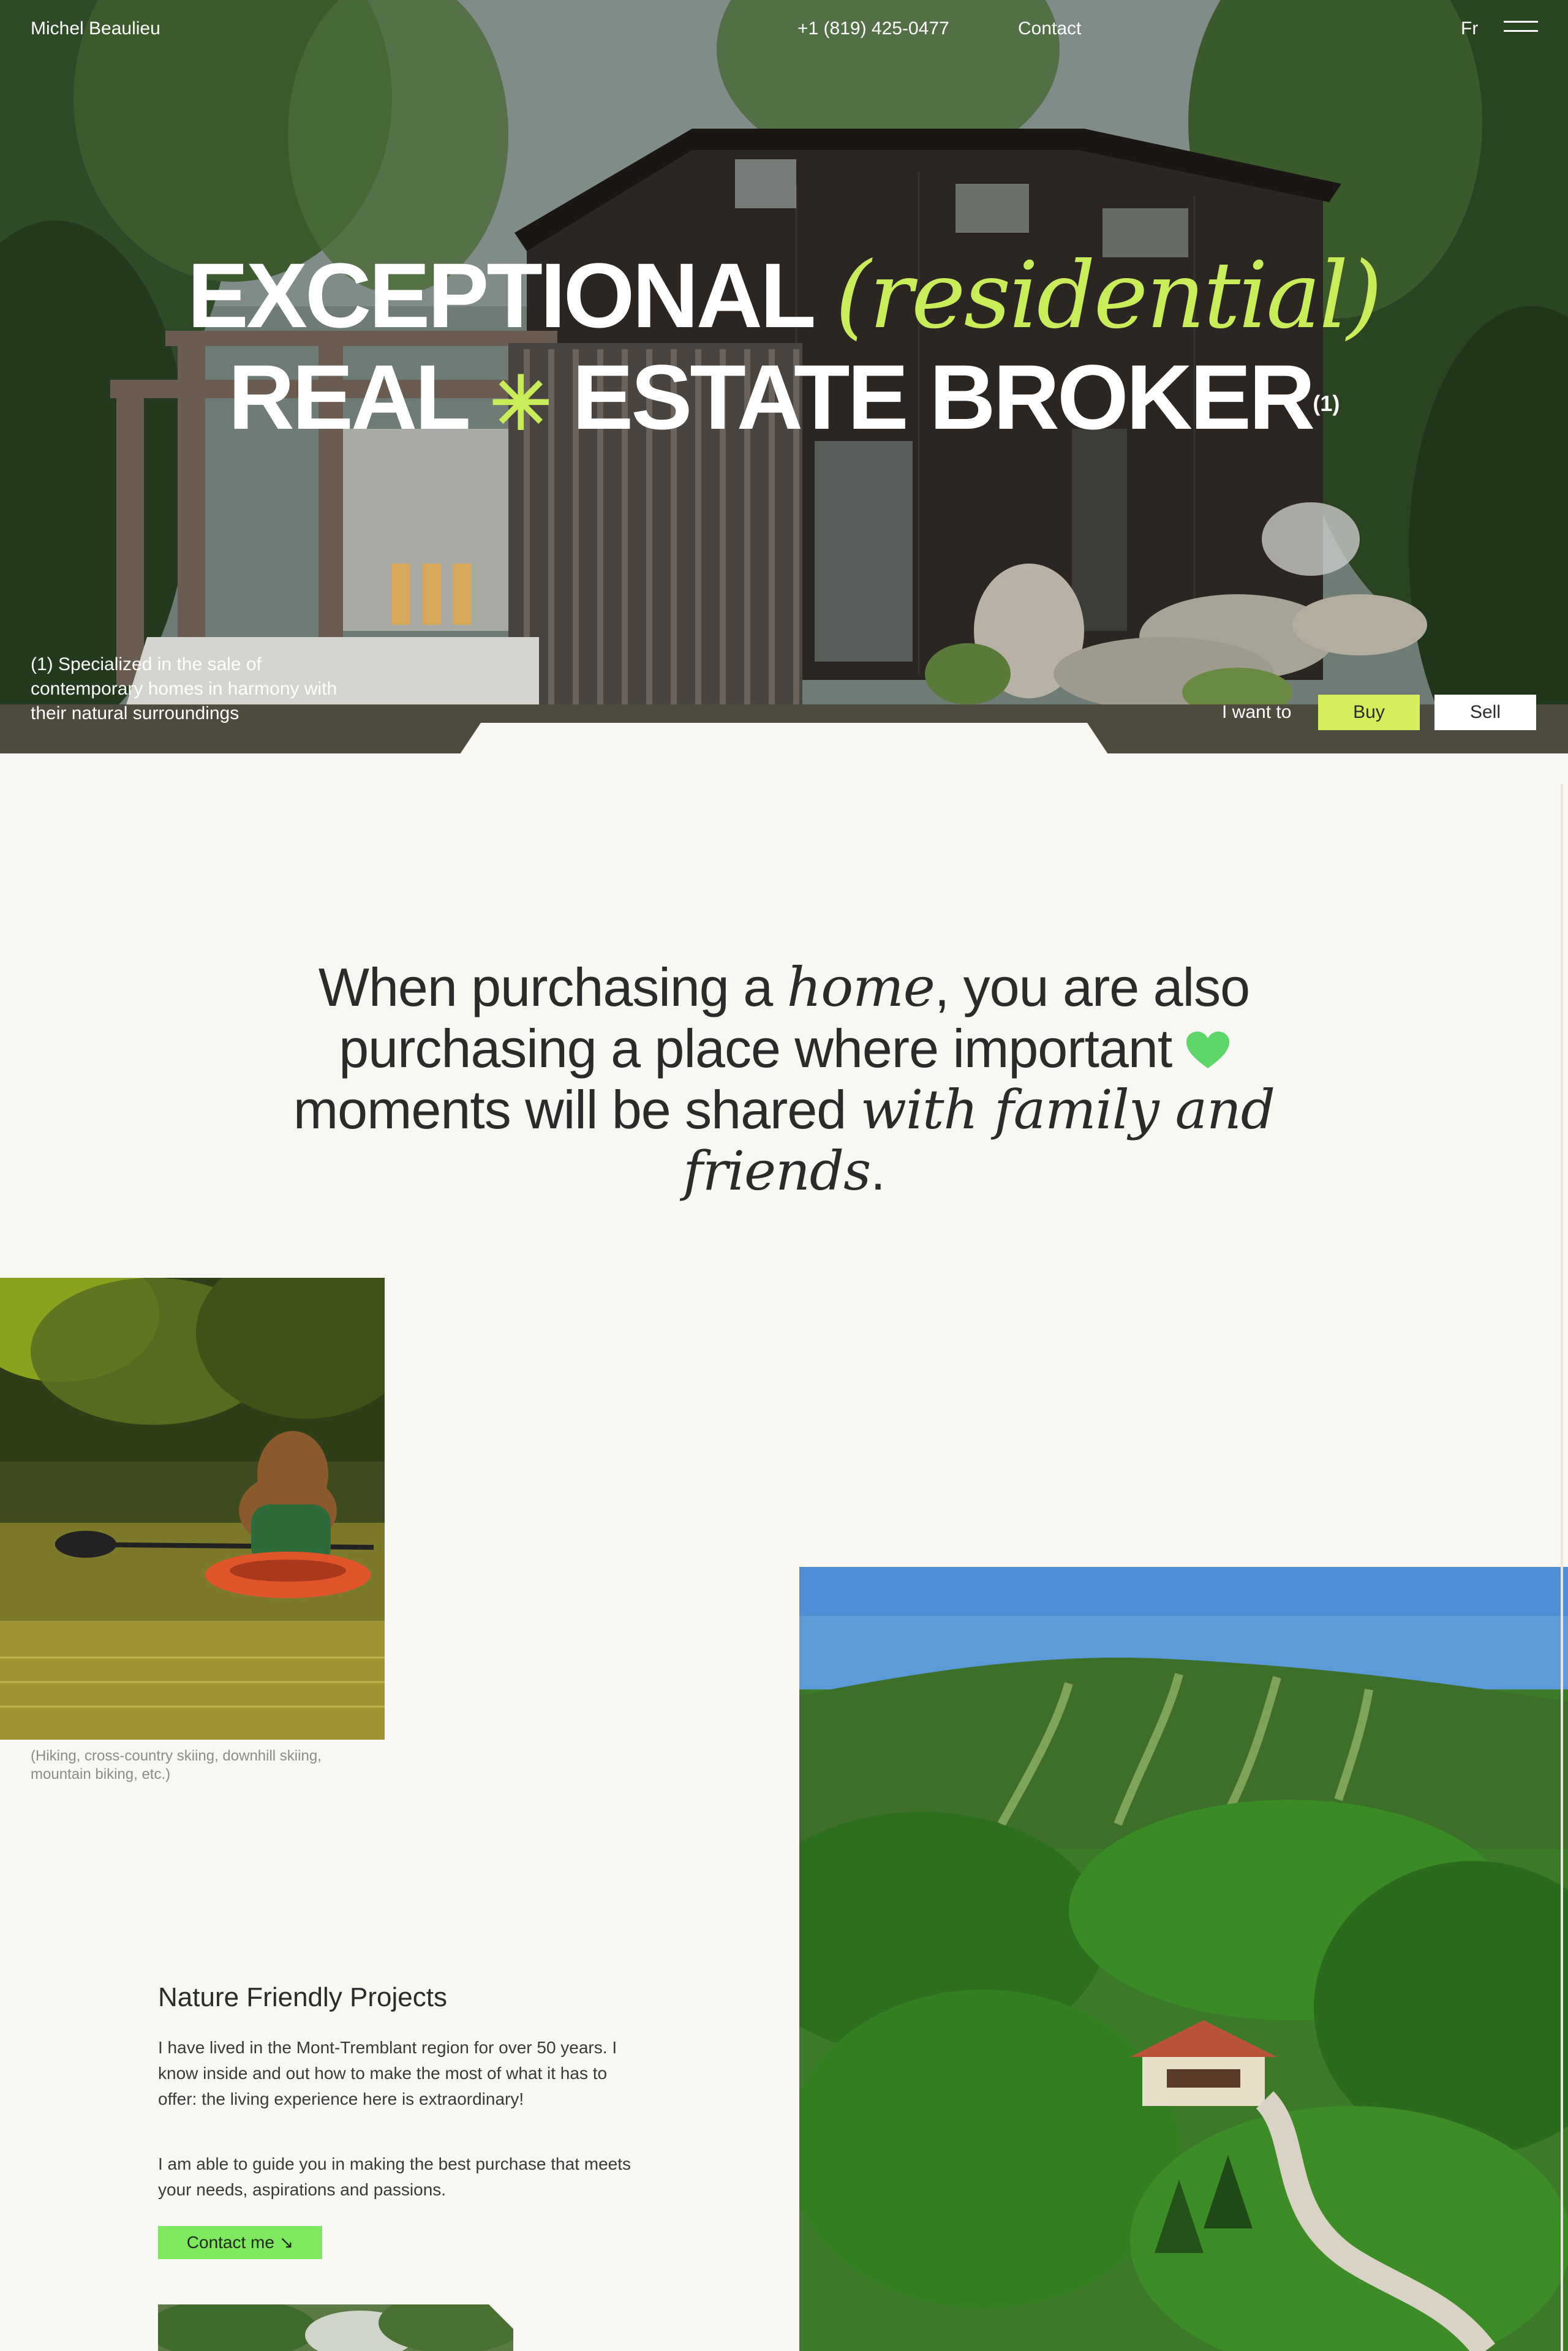 This screenshot has width=1568, height=2351. What do you see at coordinates (878, 1171) in the screenshot?
I see `intro-text-4: .` at bounding box center [878, 1171].